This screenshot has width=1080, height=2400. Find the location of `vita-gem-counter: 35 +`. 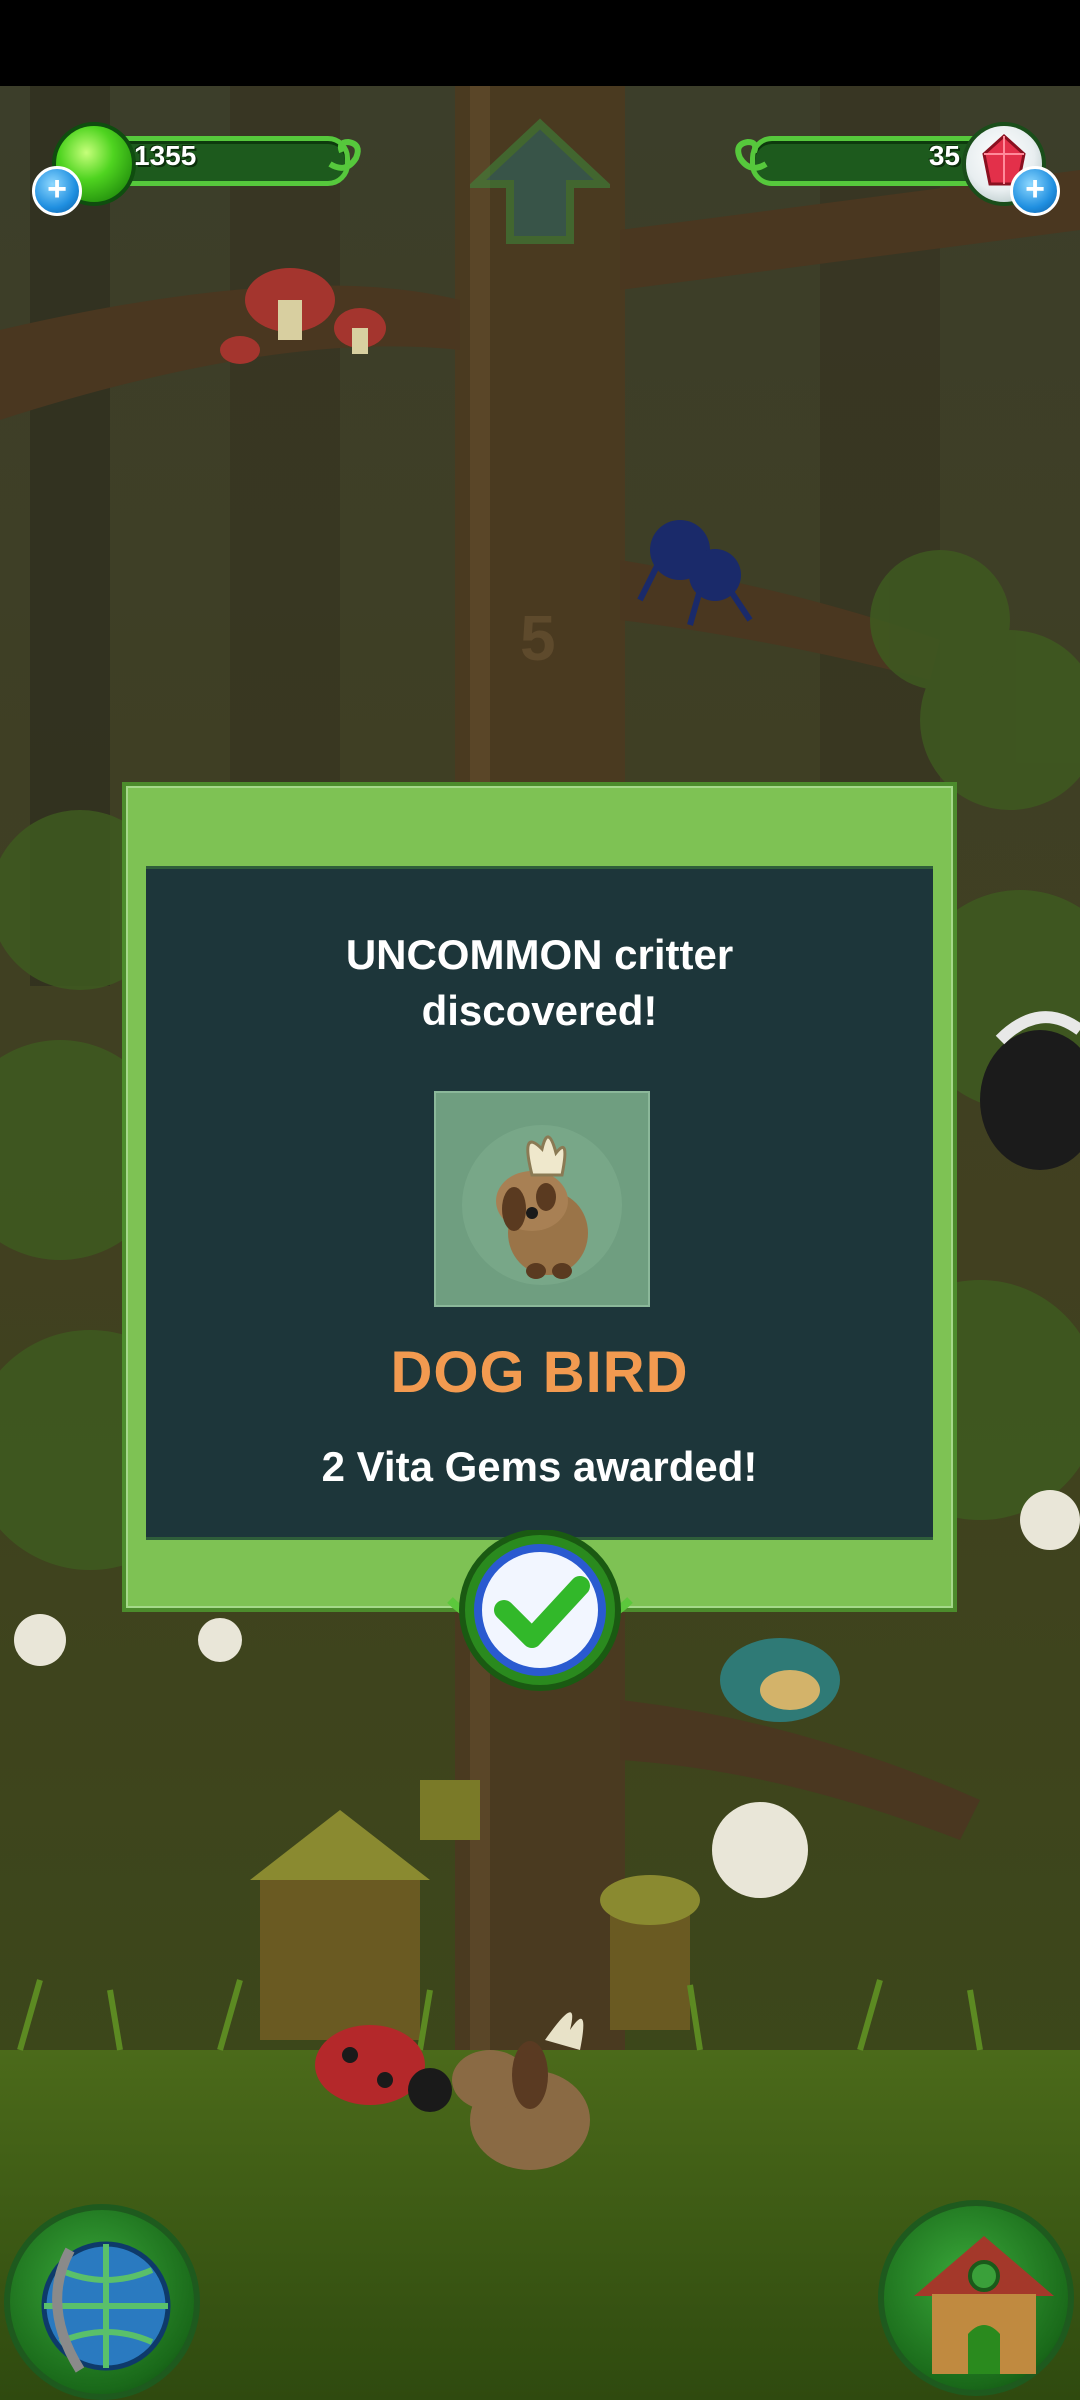

vita-gem-counter: 35 + is located at coordinates (895, 169).